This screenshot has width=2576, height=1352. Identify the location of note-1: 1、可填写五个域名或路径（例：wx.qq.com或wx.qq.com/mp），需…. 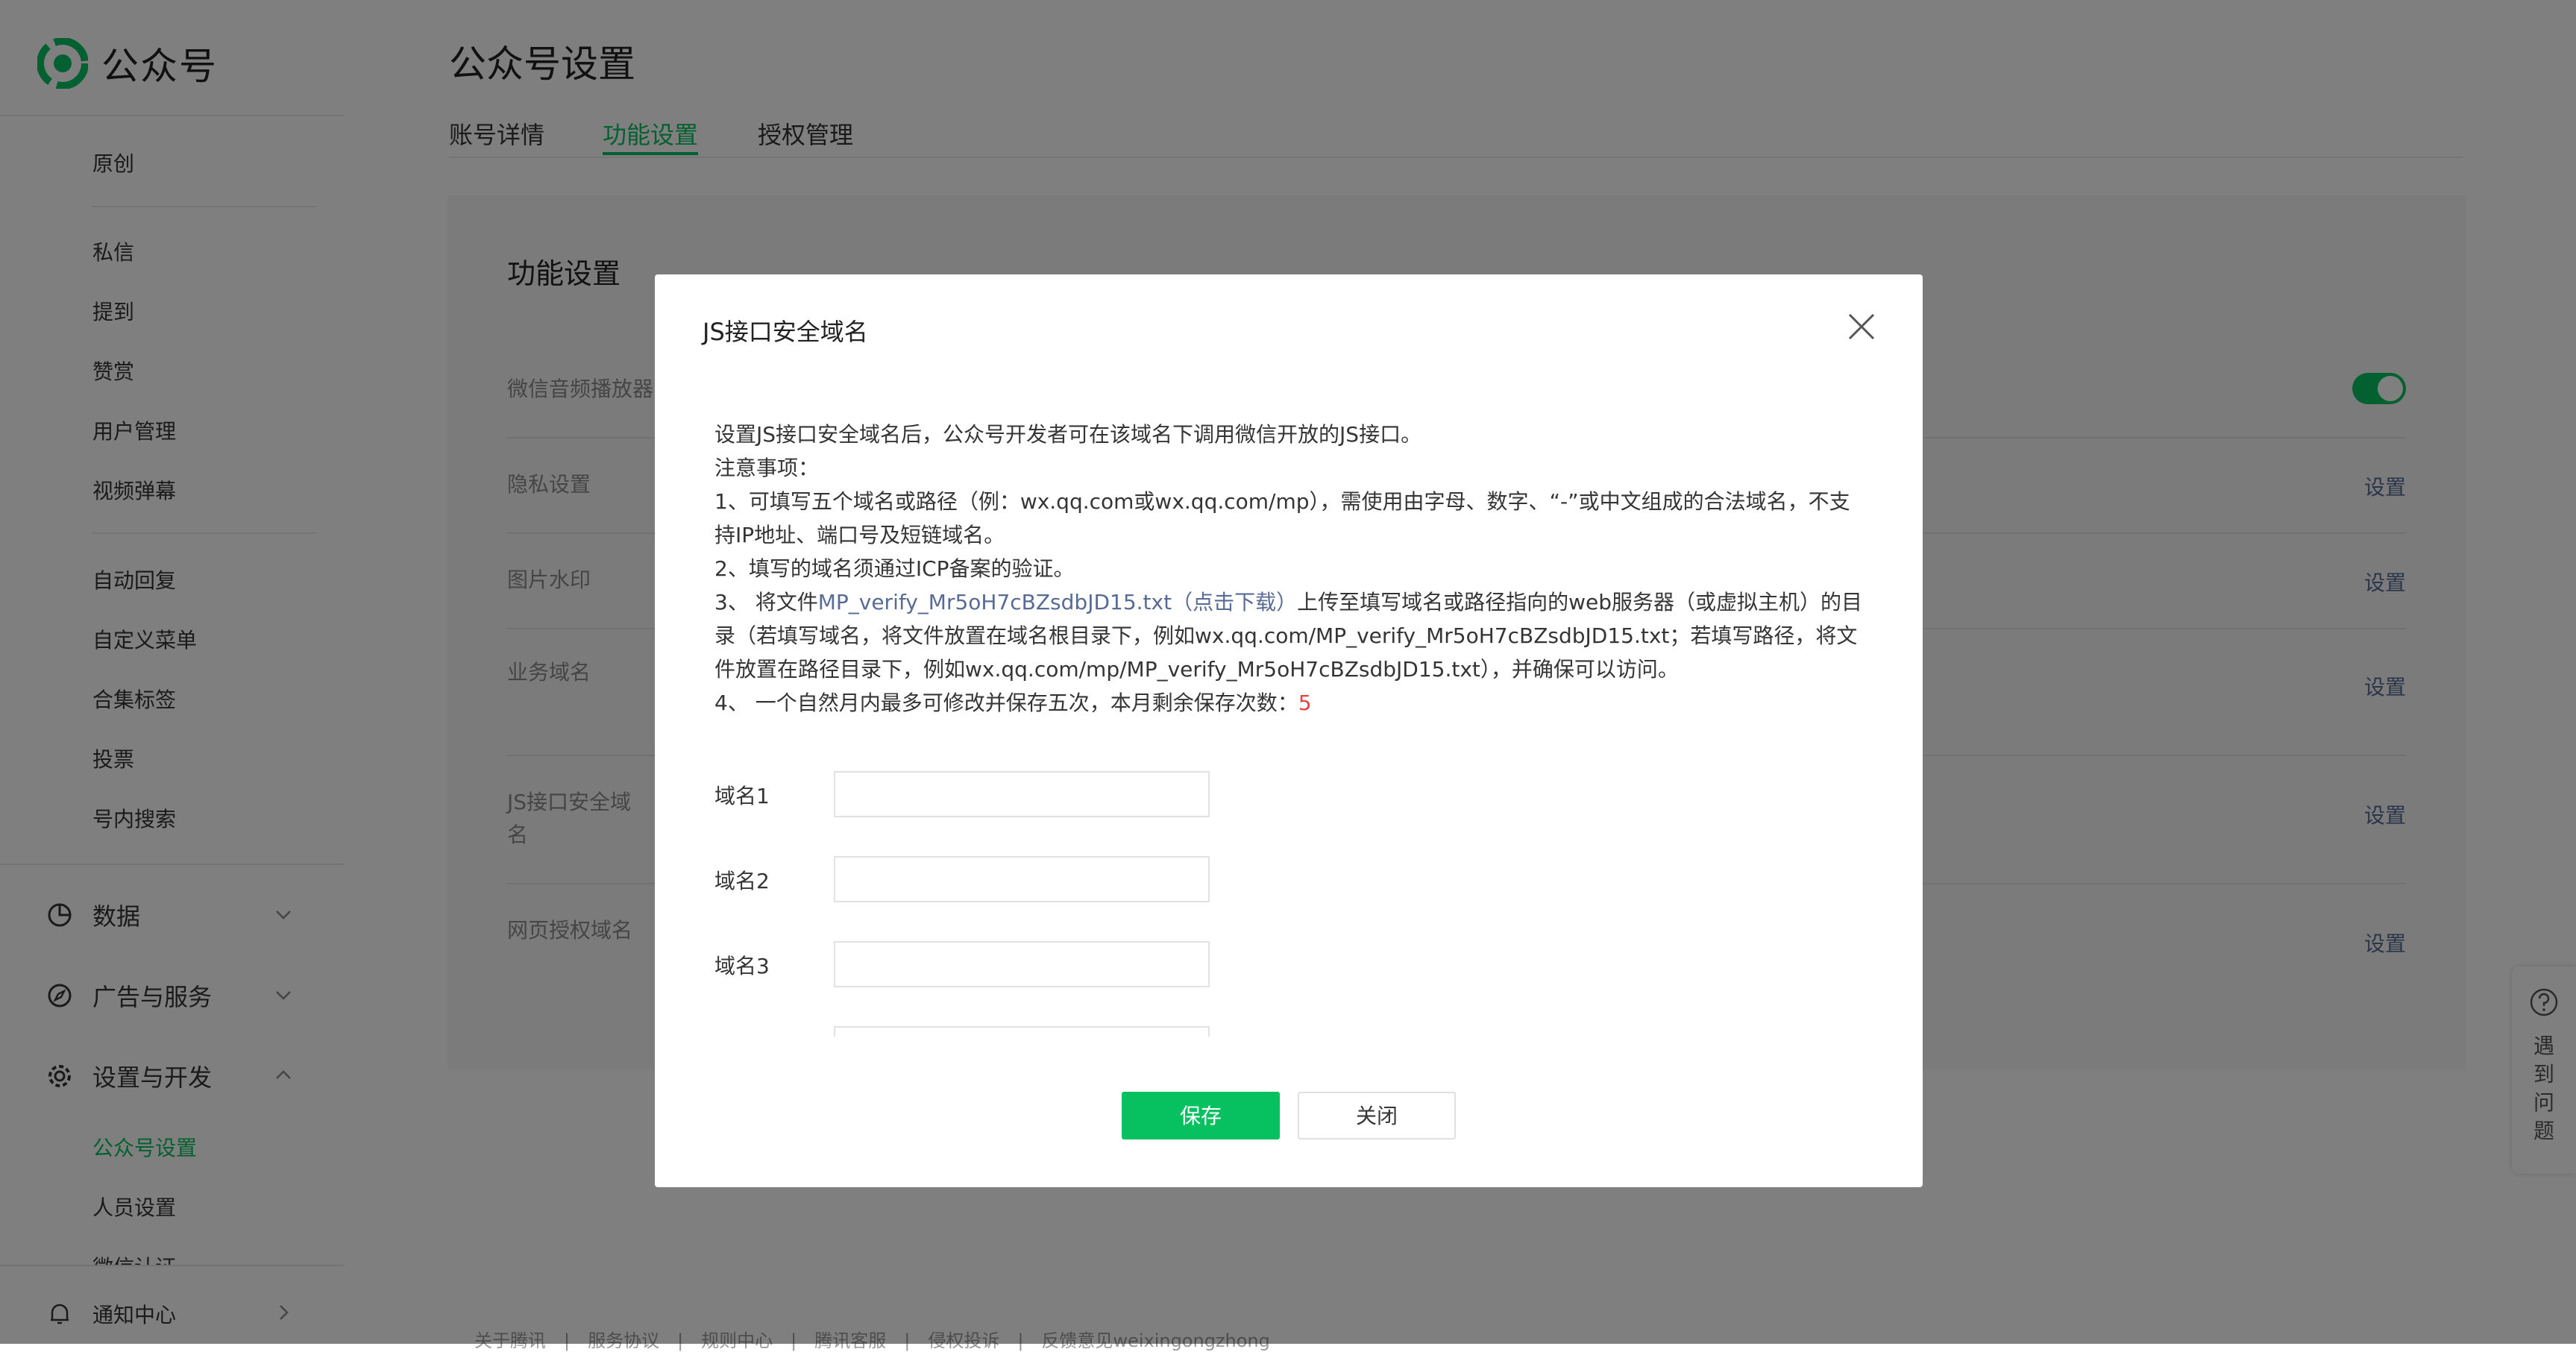
(1282, 518).